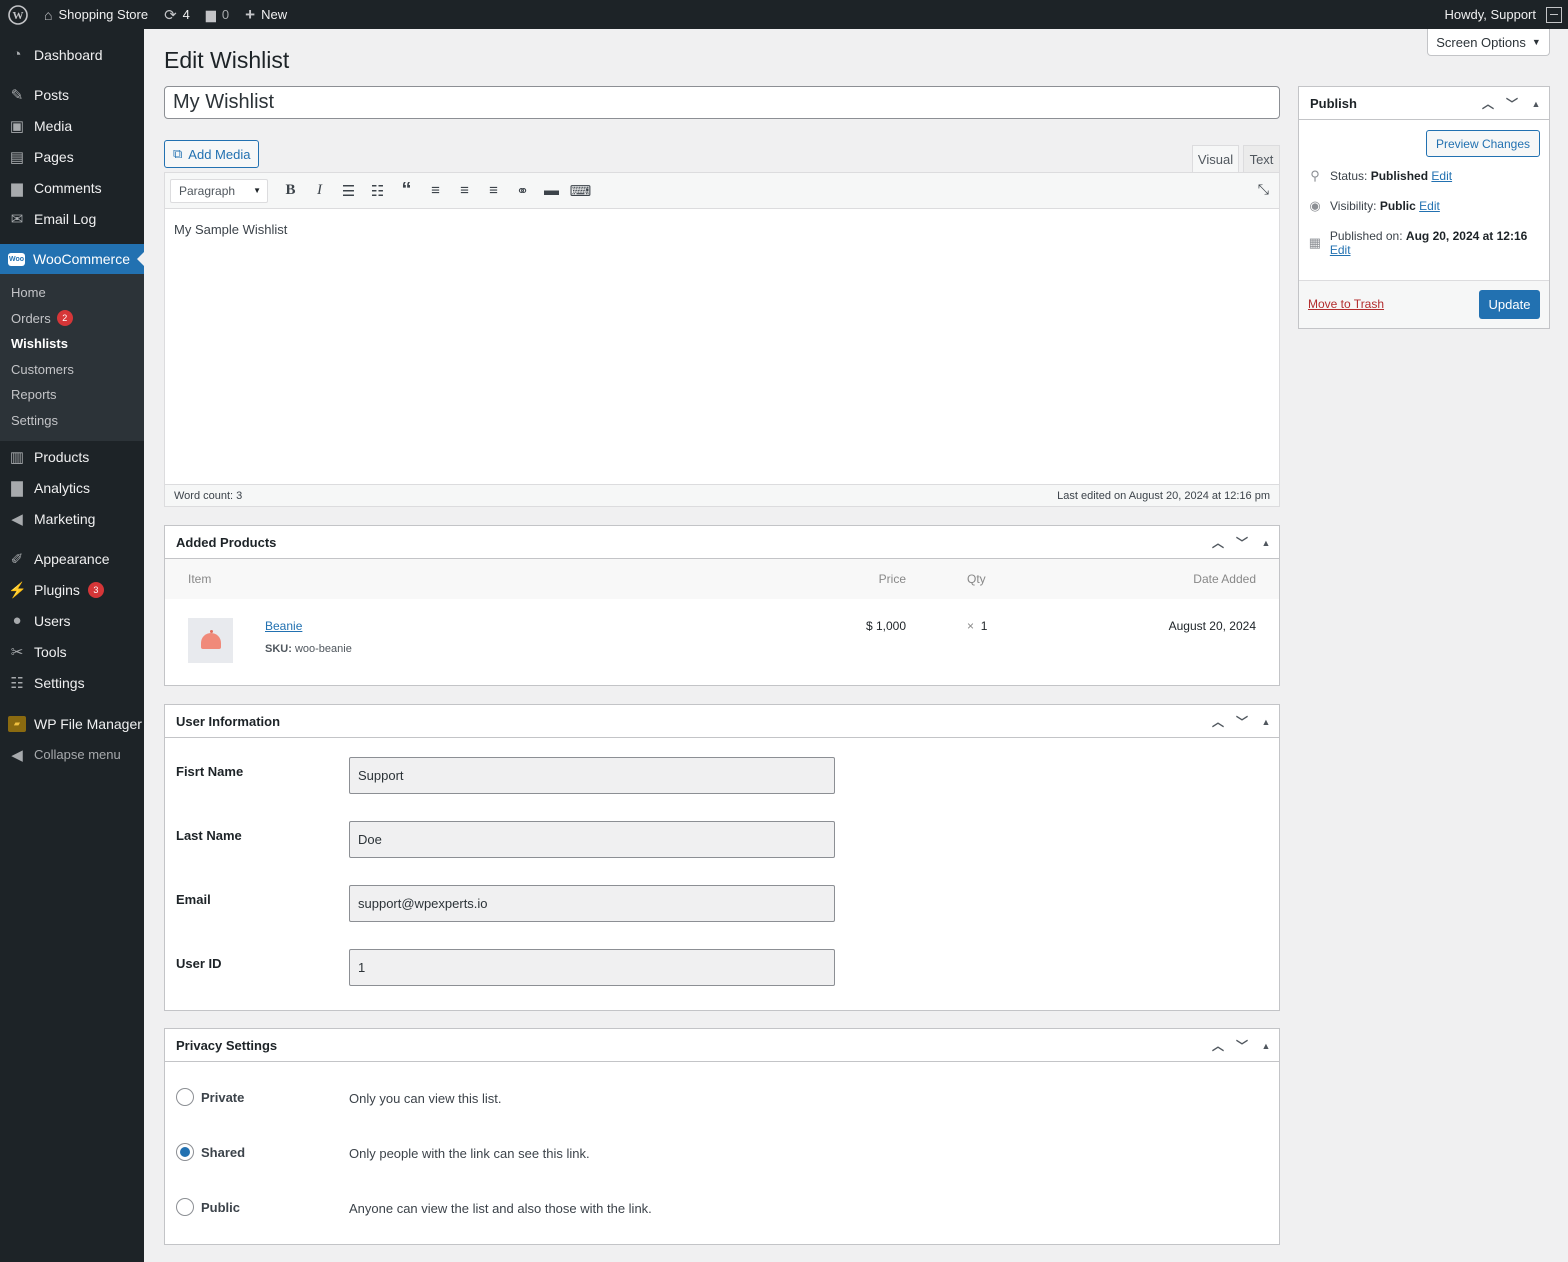  I want to click on menu-products: ▥ Products, so click(72, 456).